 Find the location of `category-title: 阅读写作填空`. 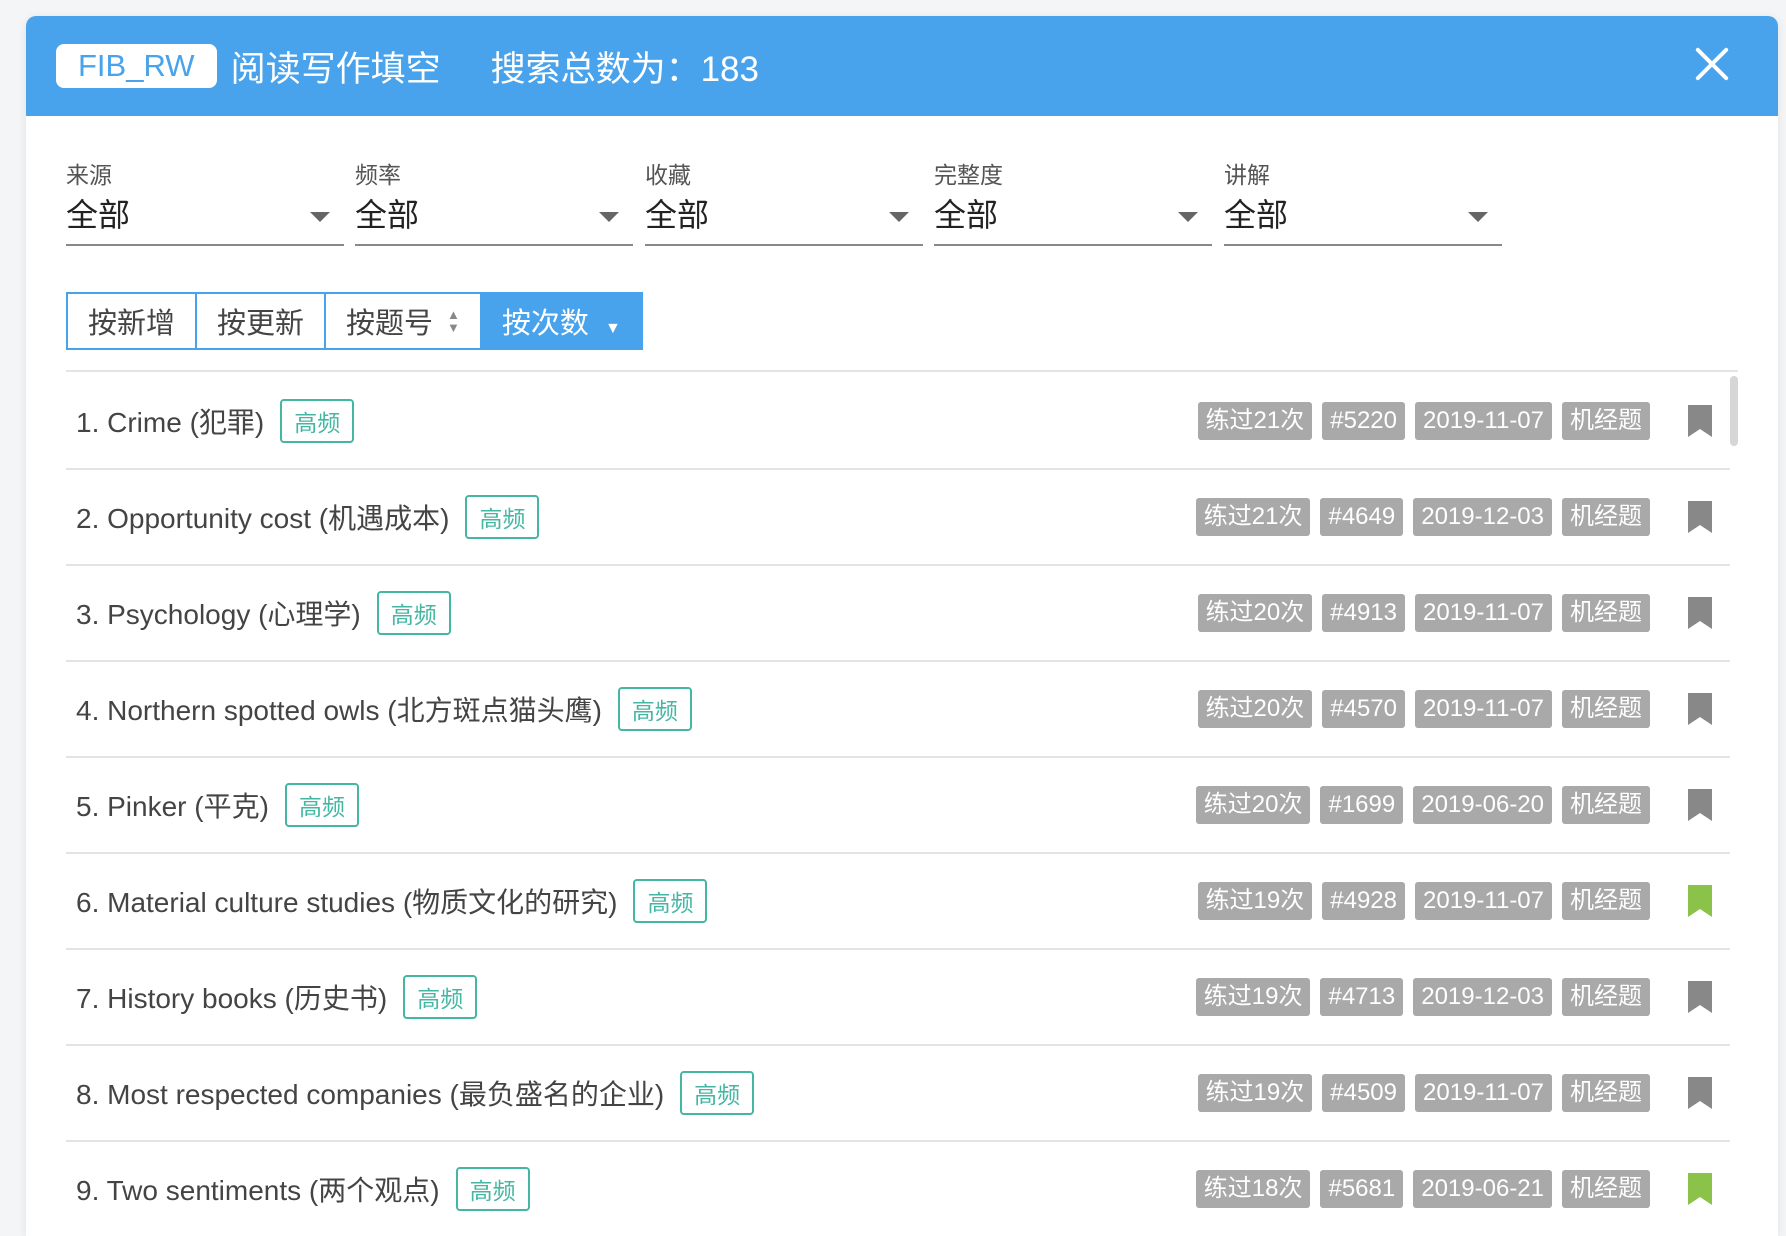

category-title: 阅读写作填空 is located at coordinates (335, 69).